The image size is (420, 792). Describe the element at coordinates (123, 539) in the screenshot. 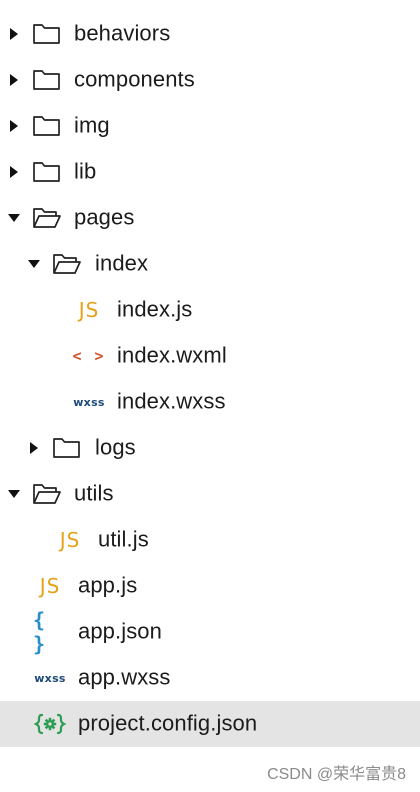

I see `tree-label: util.js` at that location.